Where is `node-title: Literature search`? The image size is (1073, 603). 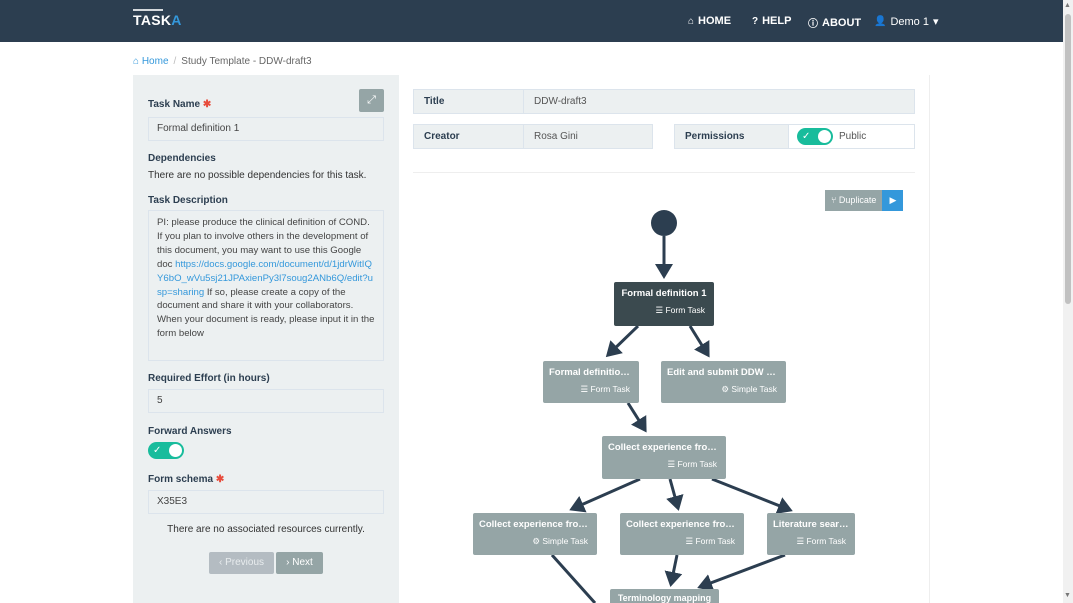 node-title: Literature search is located at coordinates (812, 524).